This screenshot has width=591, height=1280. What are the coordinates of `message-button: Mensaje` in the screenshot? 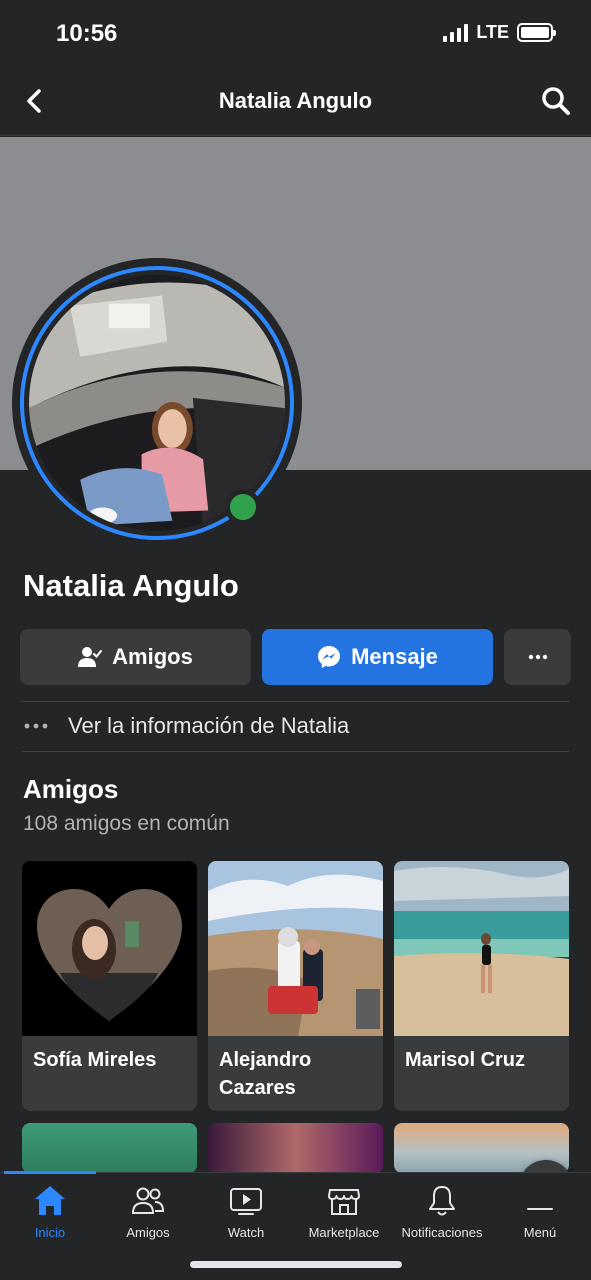 It's located at (377, 657).